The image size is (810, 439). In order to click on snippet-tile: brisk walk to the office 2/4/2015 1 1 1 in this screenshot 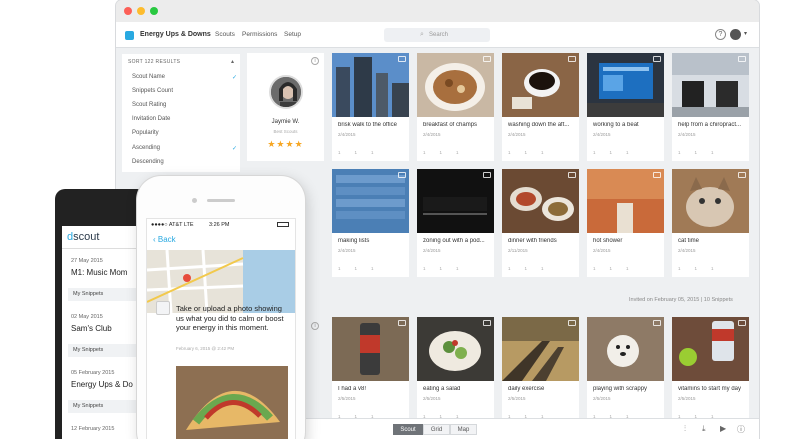, I will do `click(370, 107)`.